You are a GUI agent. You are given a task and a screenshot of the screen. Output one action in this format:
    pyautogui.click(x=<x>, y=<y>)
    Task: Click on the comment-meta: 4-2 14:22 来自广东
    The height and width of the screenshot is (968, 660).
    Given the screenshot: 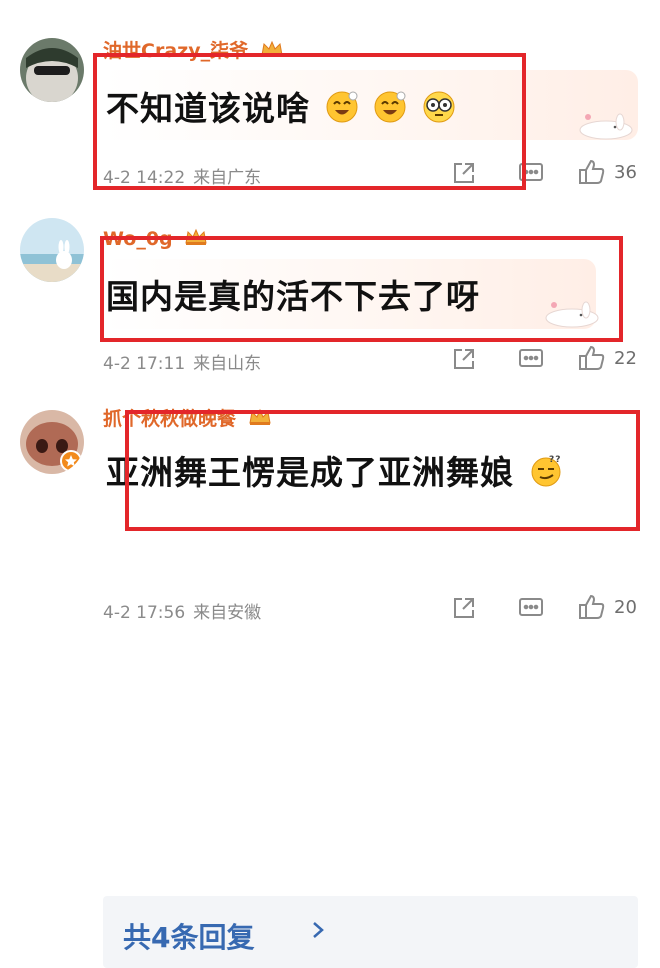 What is the action you would take?
    pyautogui.click(x=182, y=175)
    